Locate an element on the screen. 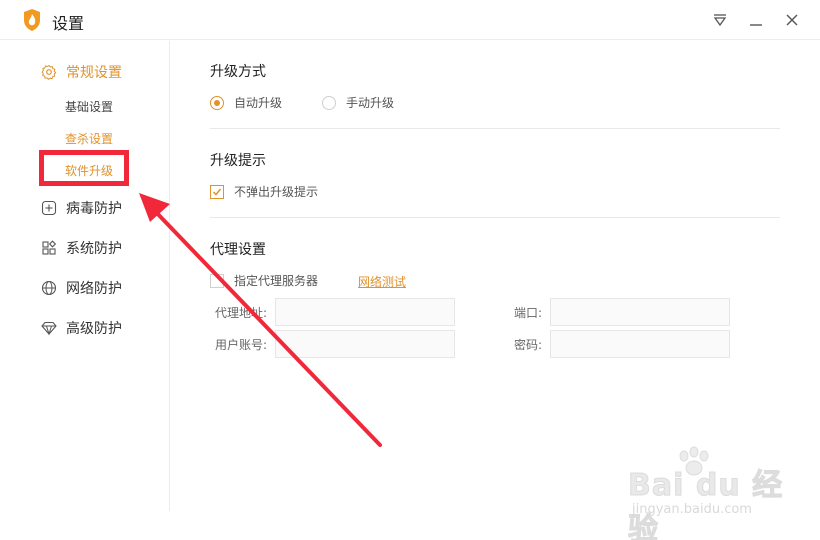 The image size is (820, 540). sidebar-group-general-settings: 常规设置 is located at coordinates (81, 72).